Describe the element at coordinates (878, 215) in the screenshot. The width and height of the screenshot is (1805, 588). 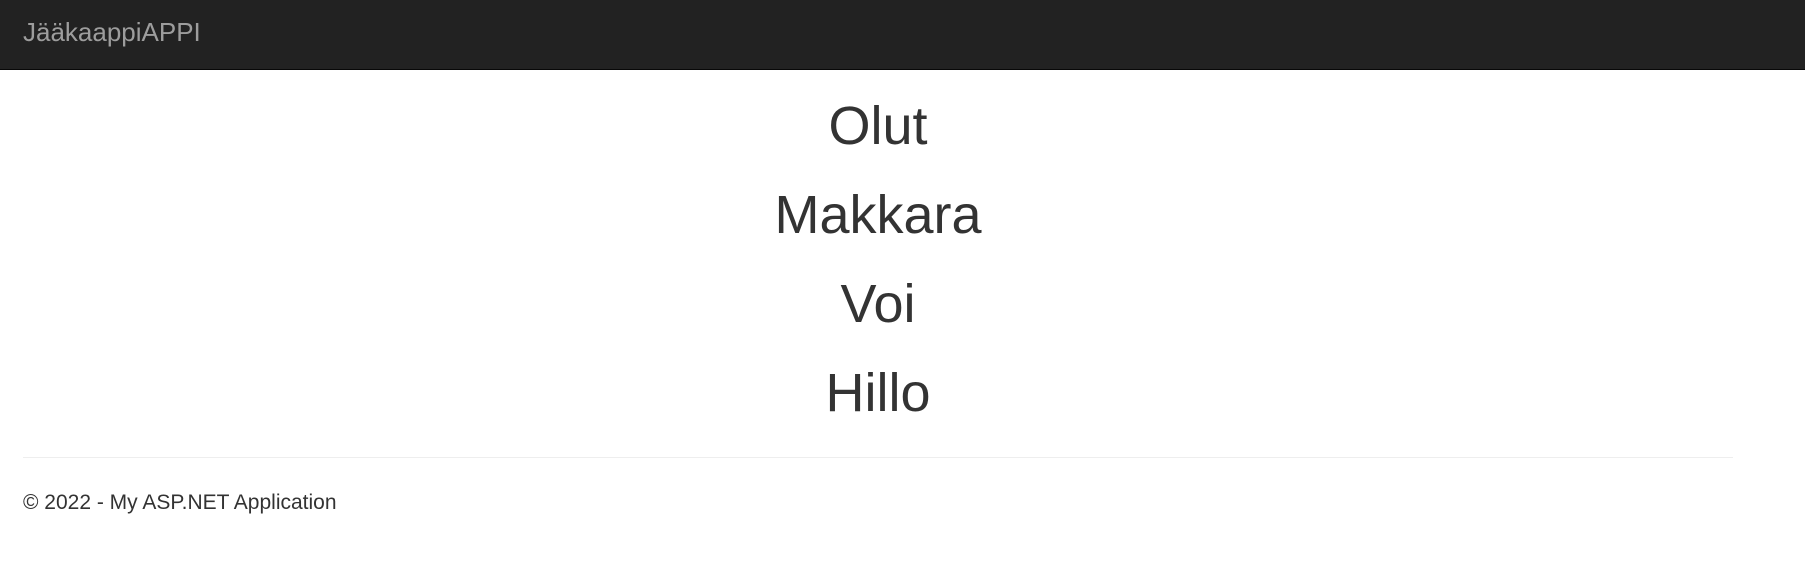
I see `list-item: Makkara` at that location.